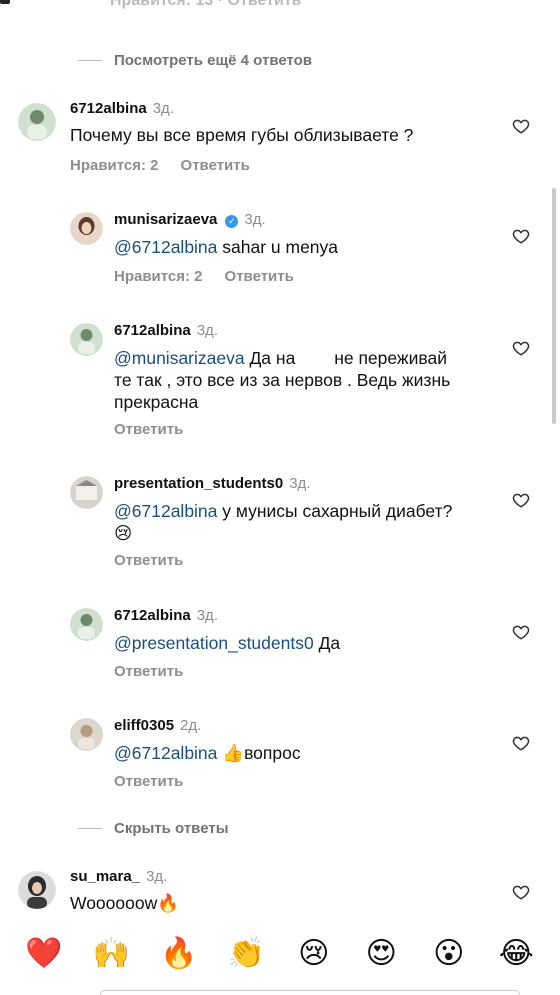 The width and height of the screenshot is (560, 995). Describe the element at coordinates (165, 219) in the screenshot. I see `username: munisarizaeva` at that location.